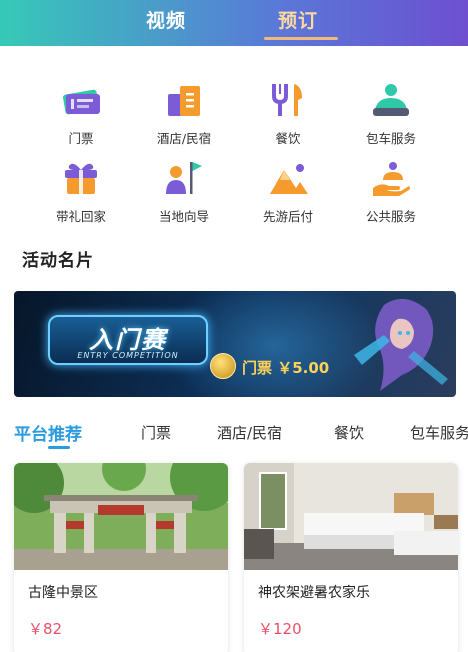  I want to click on category-guide: 当地向导, so click(184, 191).